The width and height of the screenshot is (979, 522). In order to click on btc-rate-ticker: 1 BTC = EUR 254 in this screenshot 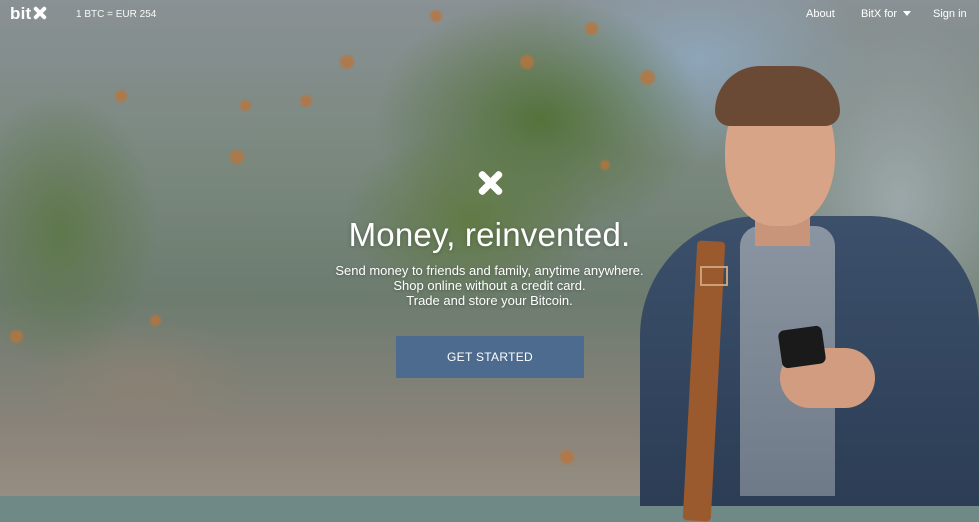, I will do `click(116, 14)`.